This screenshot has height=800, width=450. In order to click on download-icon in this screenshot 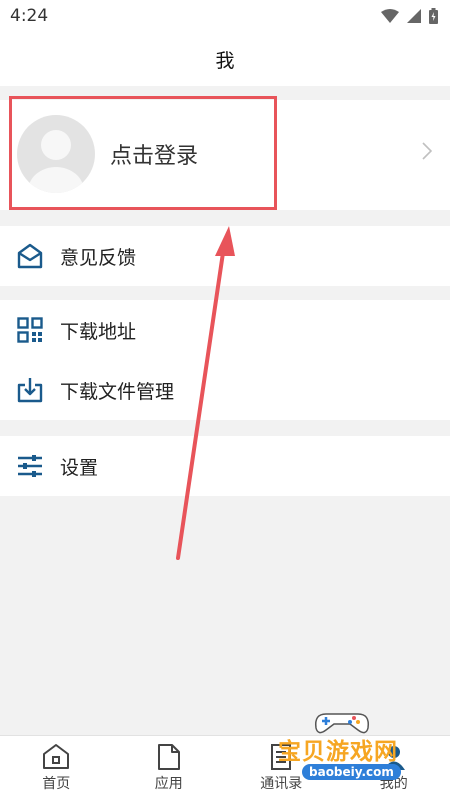, I will do `click(30, 390)`.